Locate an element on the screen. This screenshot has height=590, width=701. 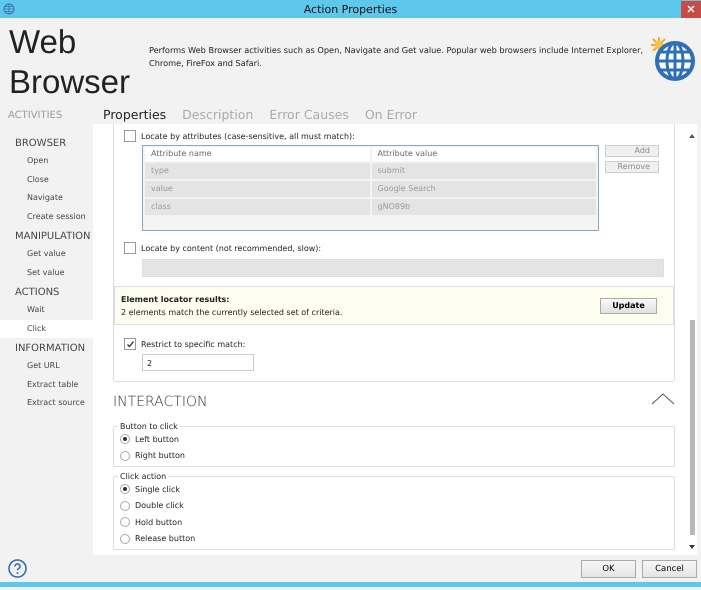
radio-label: Right button is located at coordinates (160, 455).